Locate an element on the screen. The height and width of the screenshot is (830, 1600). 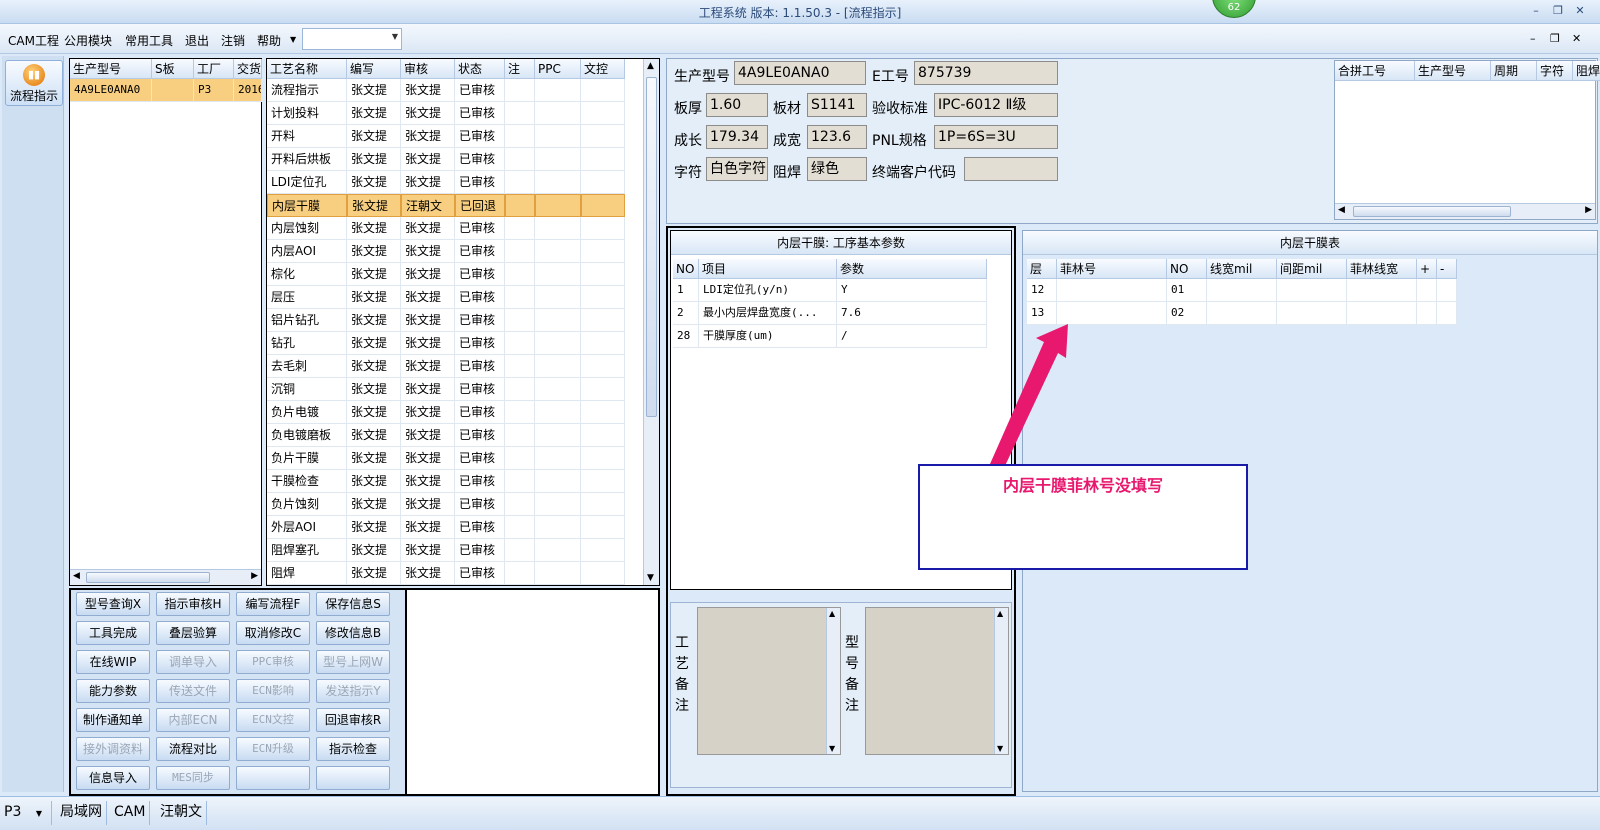
model-remark-textarea: ▲ ▼ is located at coordinates (937, 681).